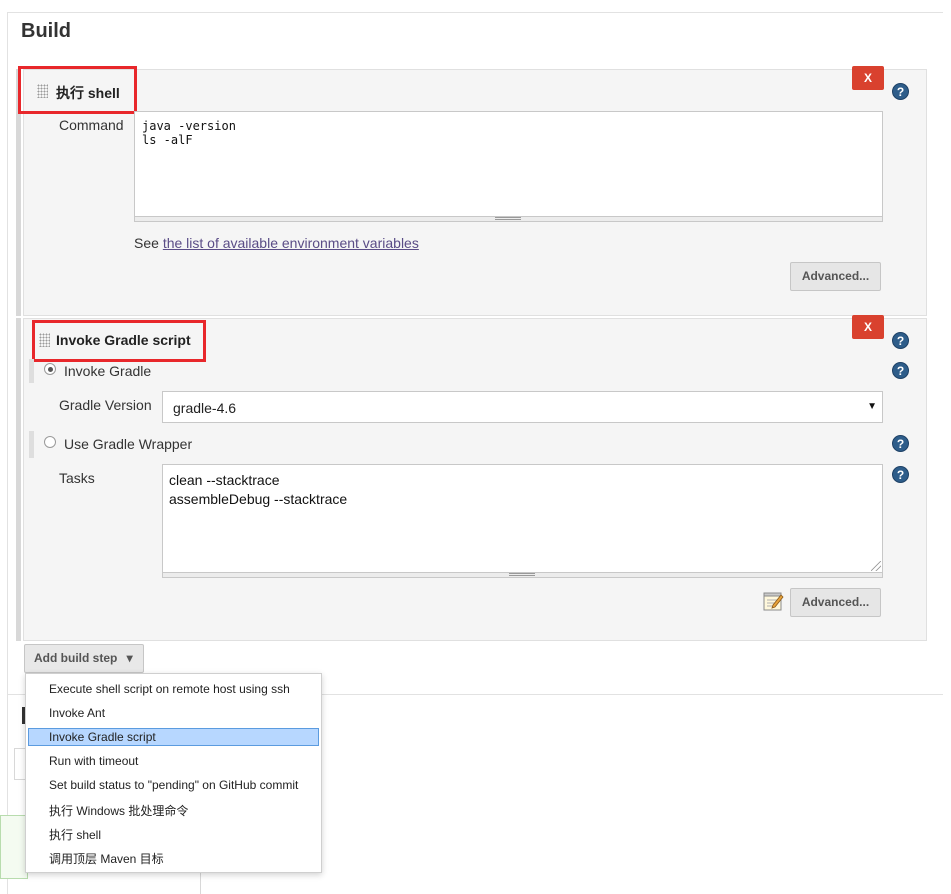 Image resolution: width=951 pixels, height=894 pixels. I want to click on gradle-step-title: Invoke Gradle script, so click(123, 340).